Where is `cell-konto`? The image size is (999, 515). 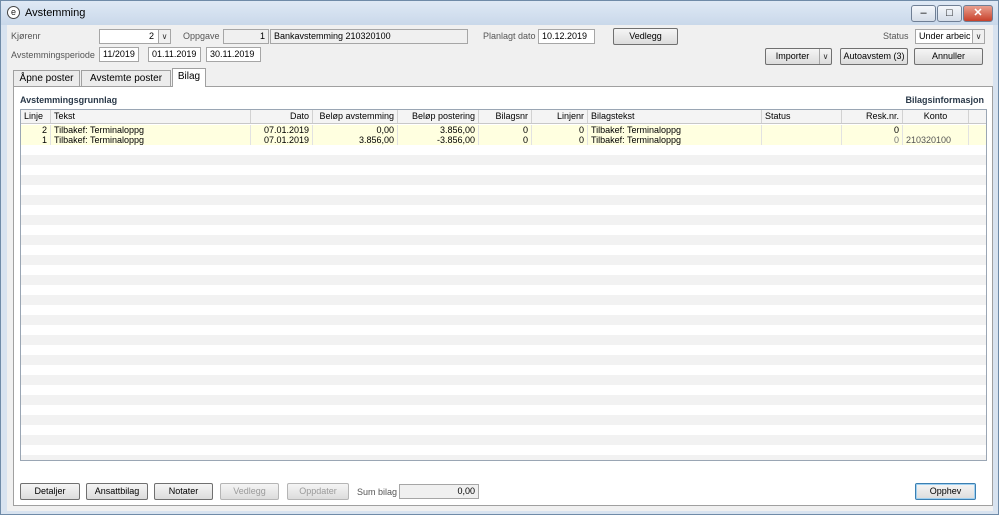
cell-konto is located at coordinates (936, 130).